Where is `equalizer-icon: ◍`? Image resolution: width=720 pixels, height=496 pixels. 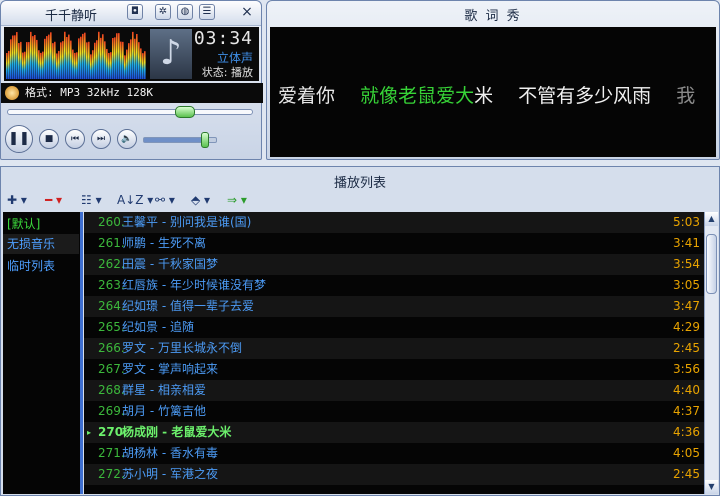
equalizer-icon: ◍ is located at coordinates (185, 12).